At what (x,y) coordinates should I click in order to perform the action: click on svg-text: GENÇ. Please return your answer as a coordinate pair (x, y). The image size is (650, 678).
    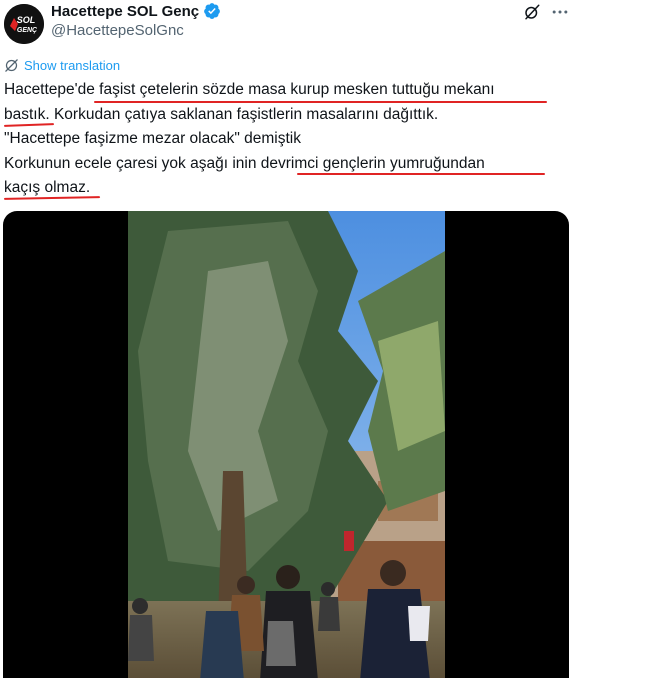
    Looking at the image, I should click on (27, 30).